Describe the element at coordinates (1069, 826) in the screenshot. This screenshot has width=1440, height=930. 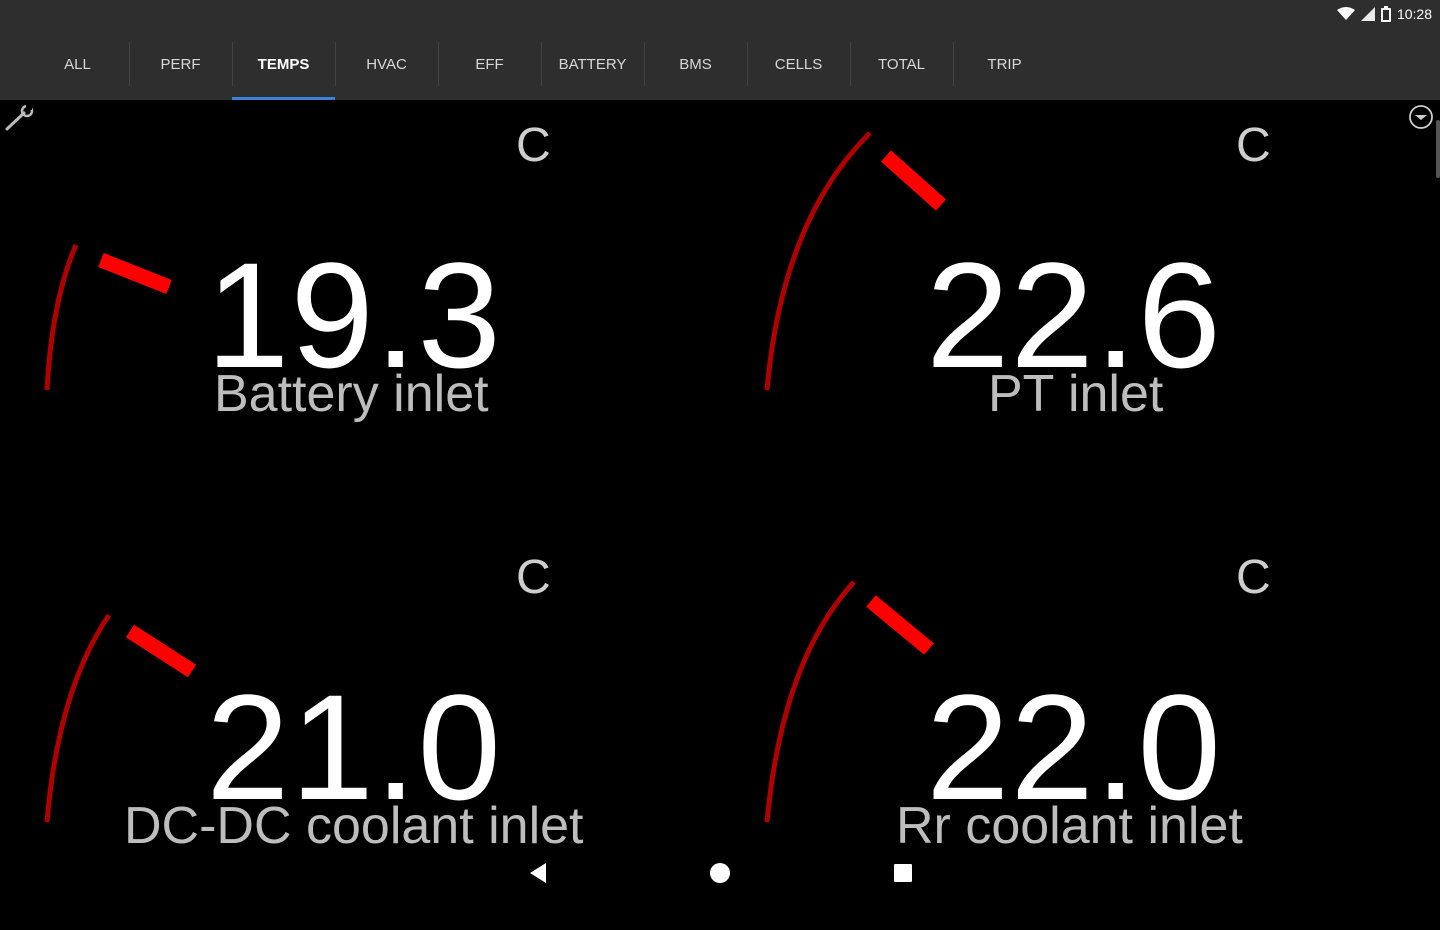
I see `gauge-label: Rr coolant inlet` at that location.